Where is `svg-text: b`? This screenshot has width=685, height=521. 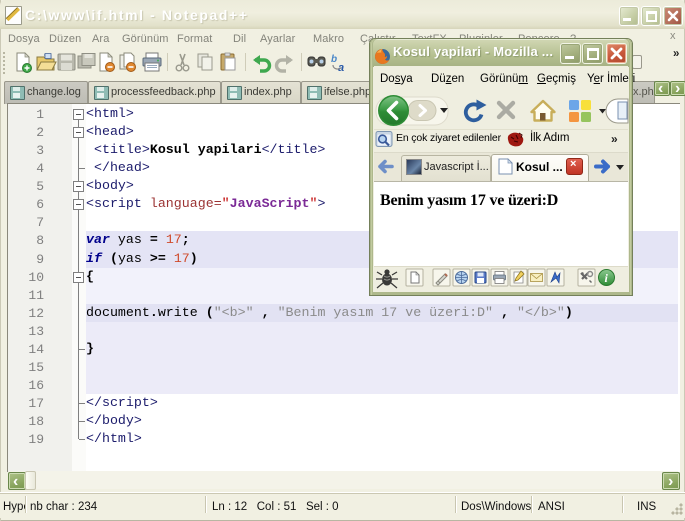
svg-text: b is located at coordinates (334, 59).